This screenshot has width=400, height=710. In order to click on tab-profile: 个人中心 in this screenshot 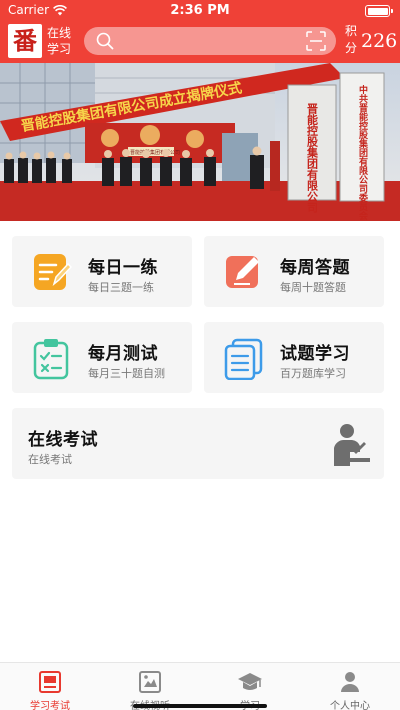, I will do `click(350, 686)`.